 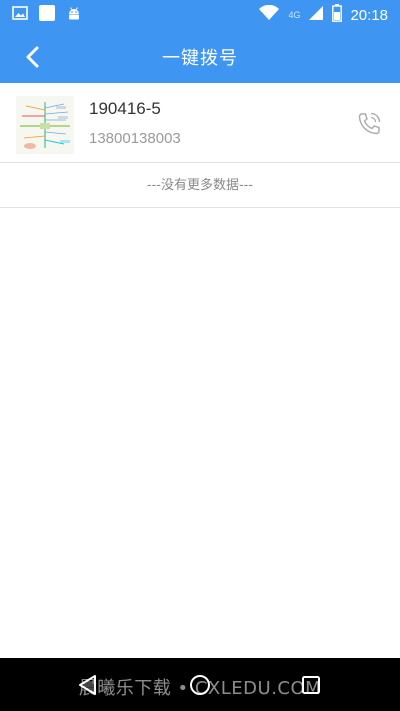 I want to click on status-right-icons: 4G 20:18, so click(x=323, y=15).